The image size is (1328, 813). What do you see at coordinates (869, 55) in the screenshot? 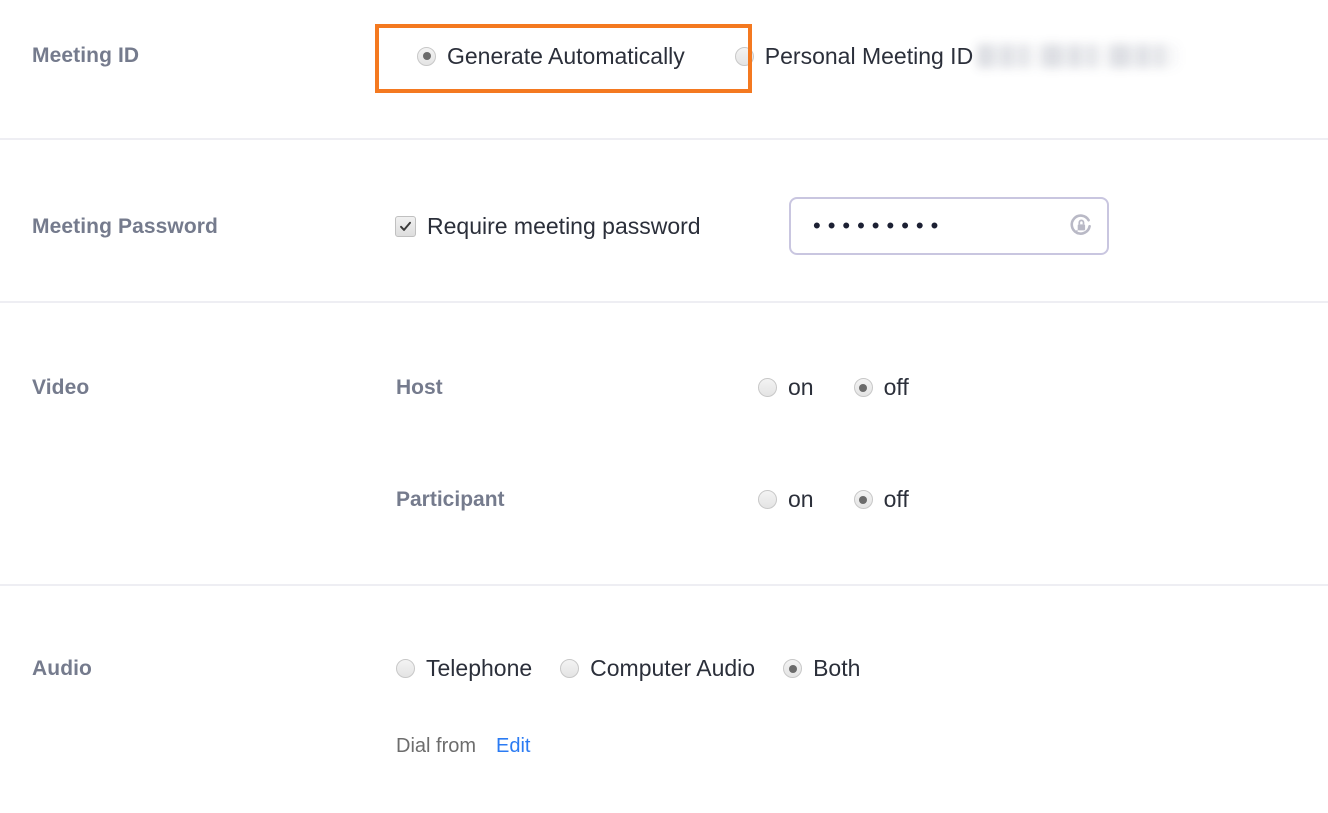
I see `radio-option-personal-meeting-id-label: Personal Meeting ID` at bounding box center [869, 55].